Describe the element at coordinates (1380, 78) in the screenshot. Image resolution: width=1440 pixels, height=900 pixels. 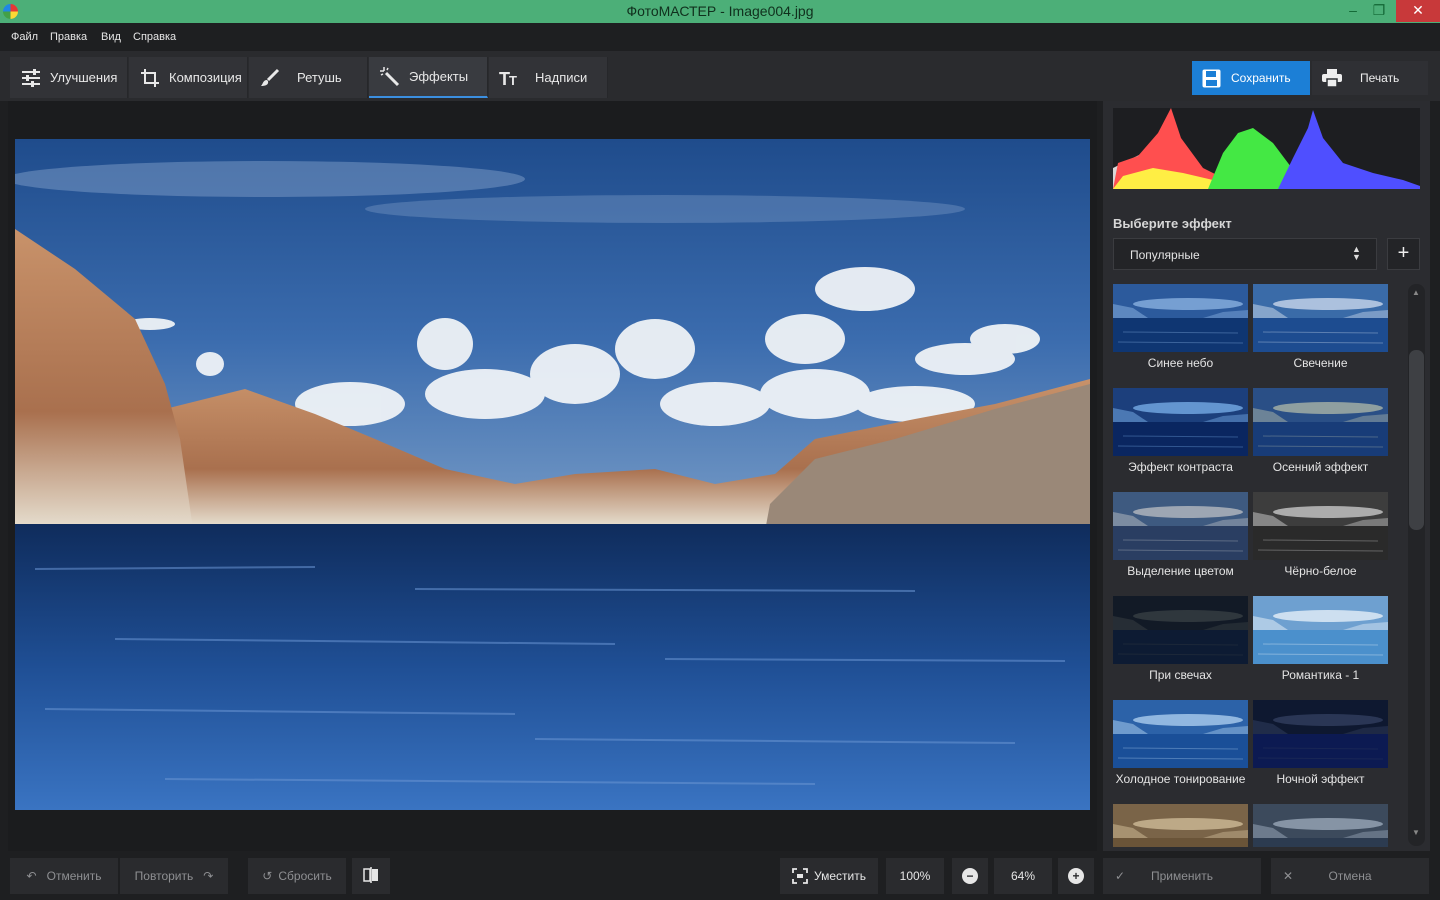
I see `print-label: Печать` at that location.